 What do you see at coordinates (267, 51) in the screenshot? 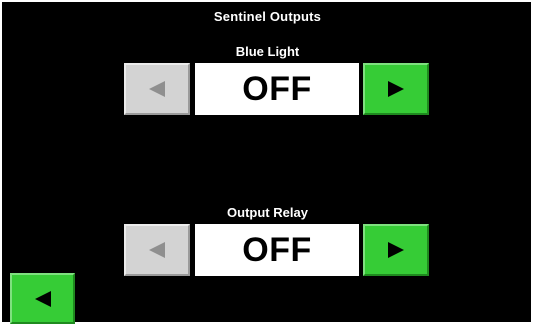
I see `blue-light-label: Blue Light` at bounding box center [267, 51].